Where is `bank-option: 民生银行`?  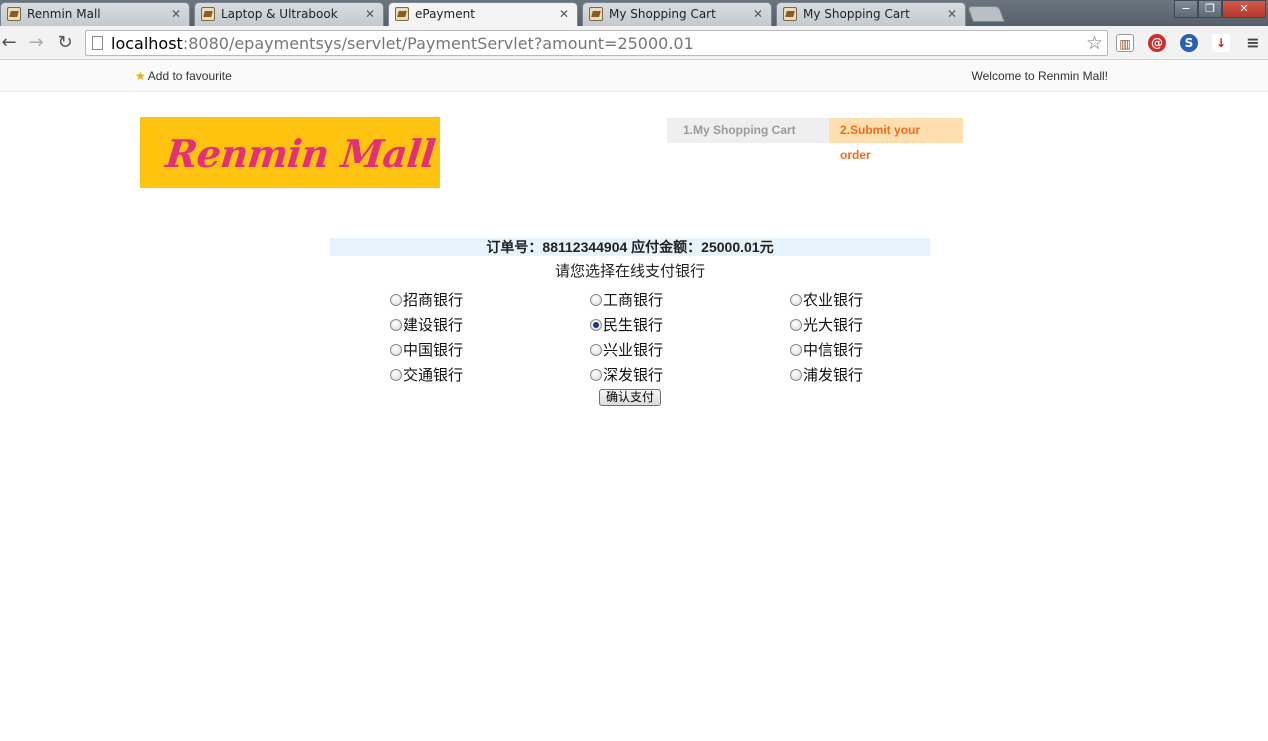
bank-option: 民生银行 is located at coordinates (626, 325).